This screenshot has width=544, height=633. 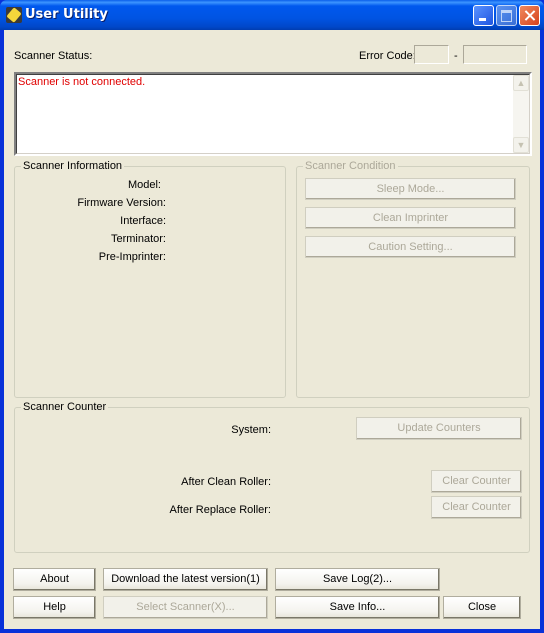 I want to click on scanner-condition-title: Scanner Condition, so click(x=350, y=166).